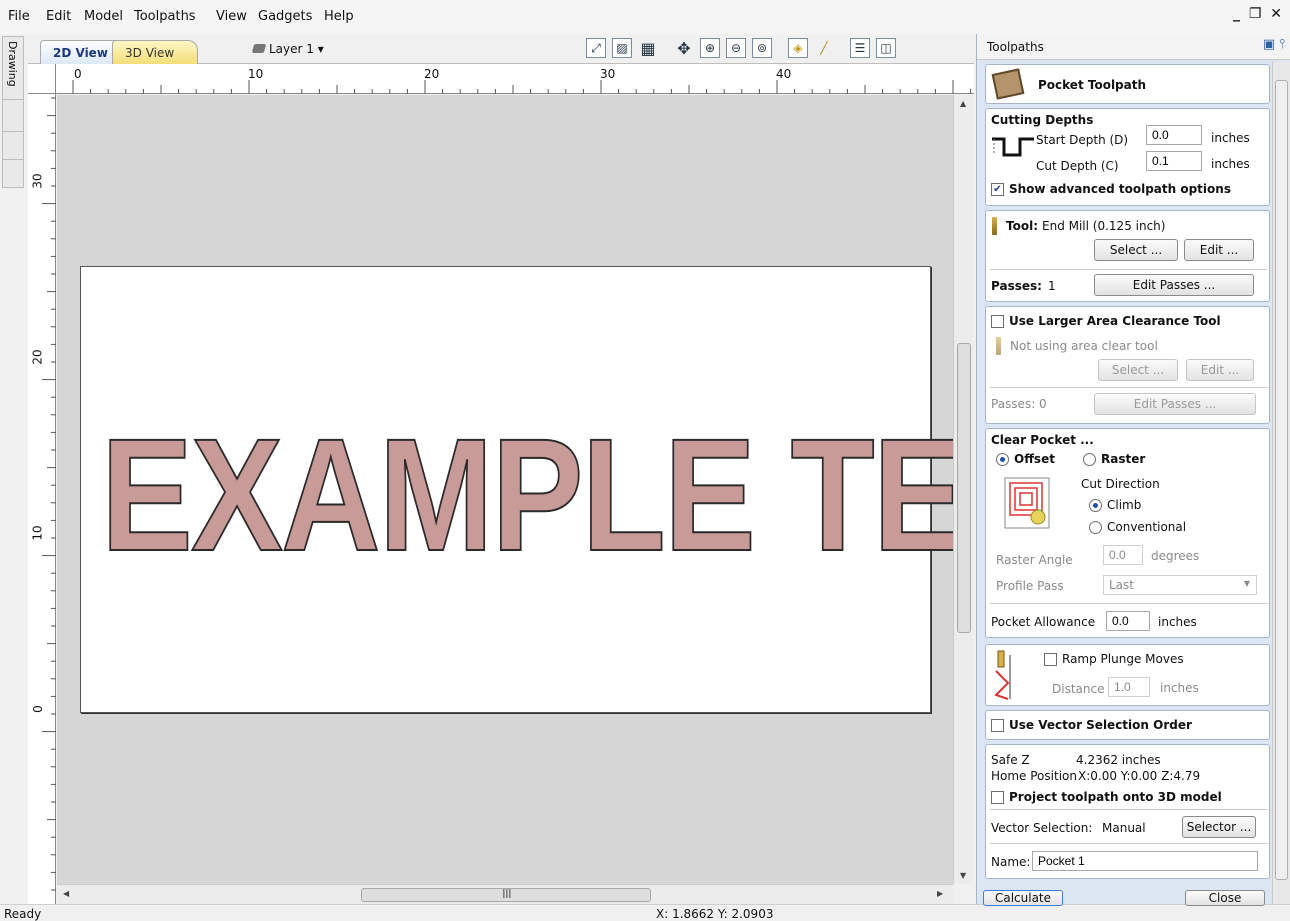  I want to click on safe-z-label: Safe Z, so click(1010, 760).